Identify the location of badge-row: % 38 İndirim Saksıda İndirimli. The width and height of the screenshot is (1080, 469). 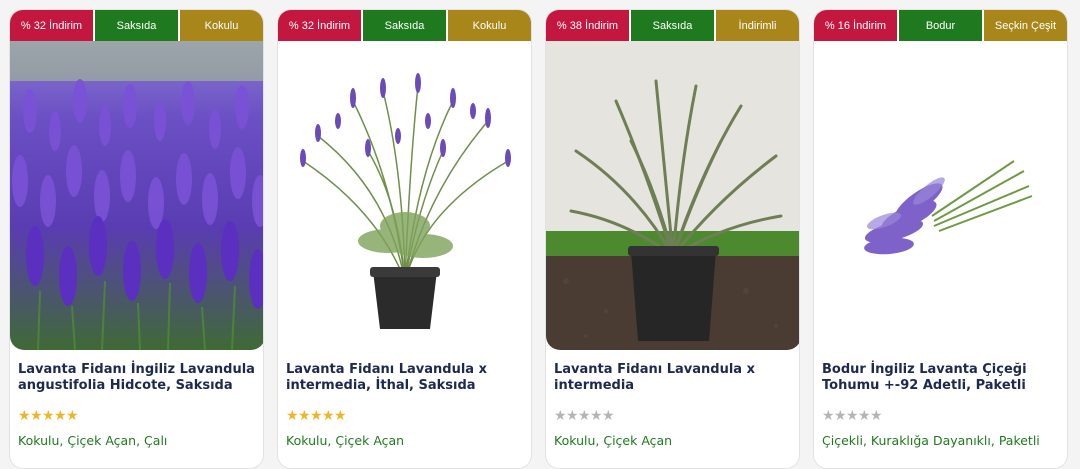
(672, 25).